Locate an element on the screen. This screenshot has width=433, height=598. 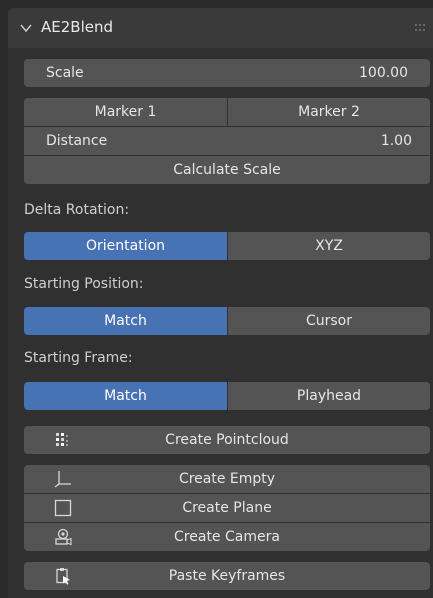
create-camera-button: Create Camera is located at coordinates (227, 537).